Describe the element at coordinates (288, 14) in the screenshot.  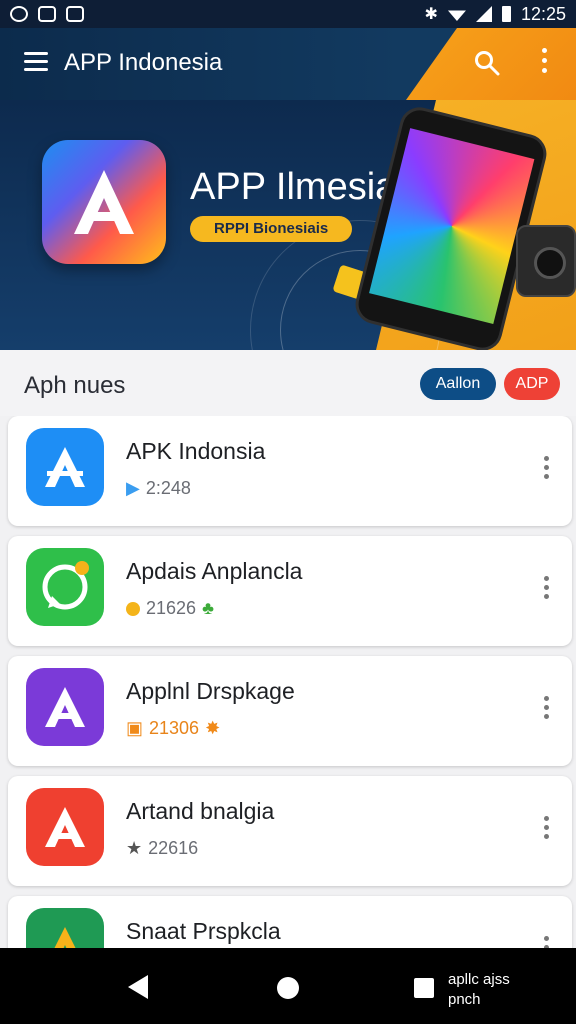
I see `status-bar: ✱ 12:25` at that location.